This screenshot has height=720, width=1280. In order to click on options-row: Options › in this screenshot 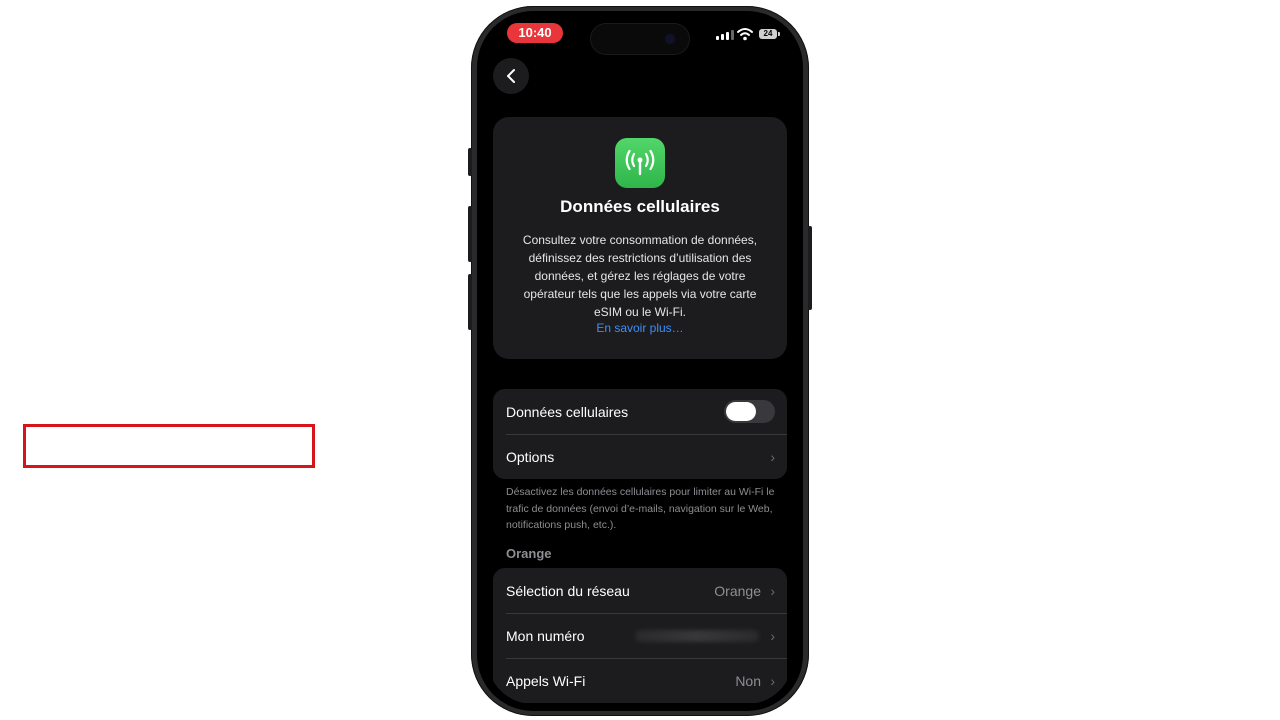, I will do `click(640, 456)`.